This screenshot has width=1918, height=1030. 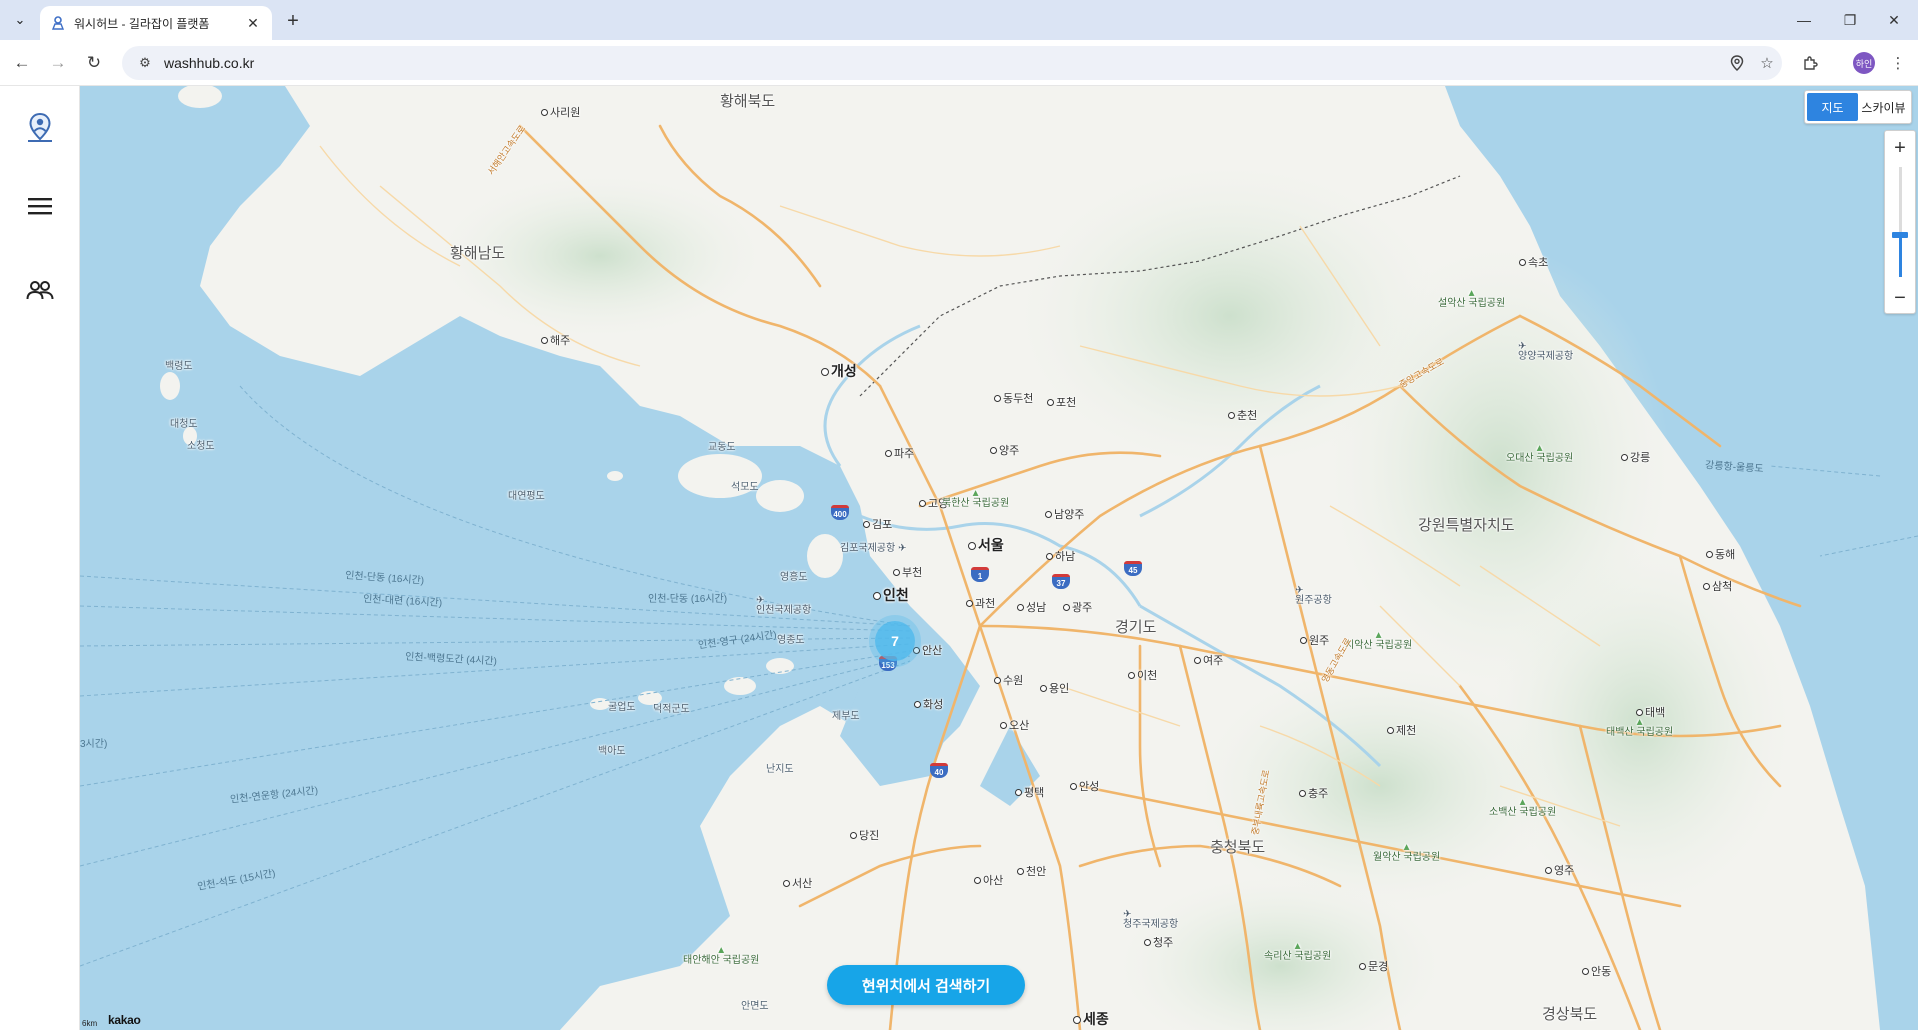 I want to click on city-label: 강릉, so click(x=1635, y=458).